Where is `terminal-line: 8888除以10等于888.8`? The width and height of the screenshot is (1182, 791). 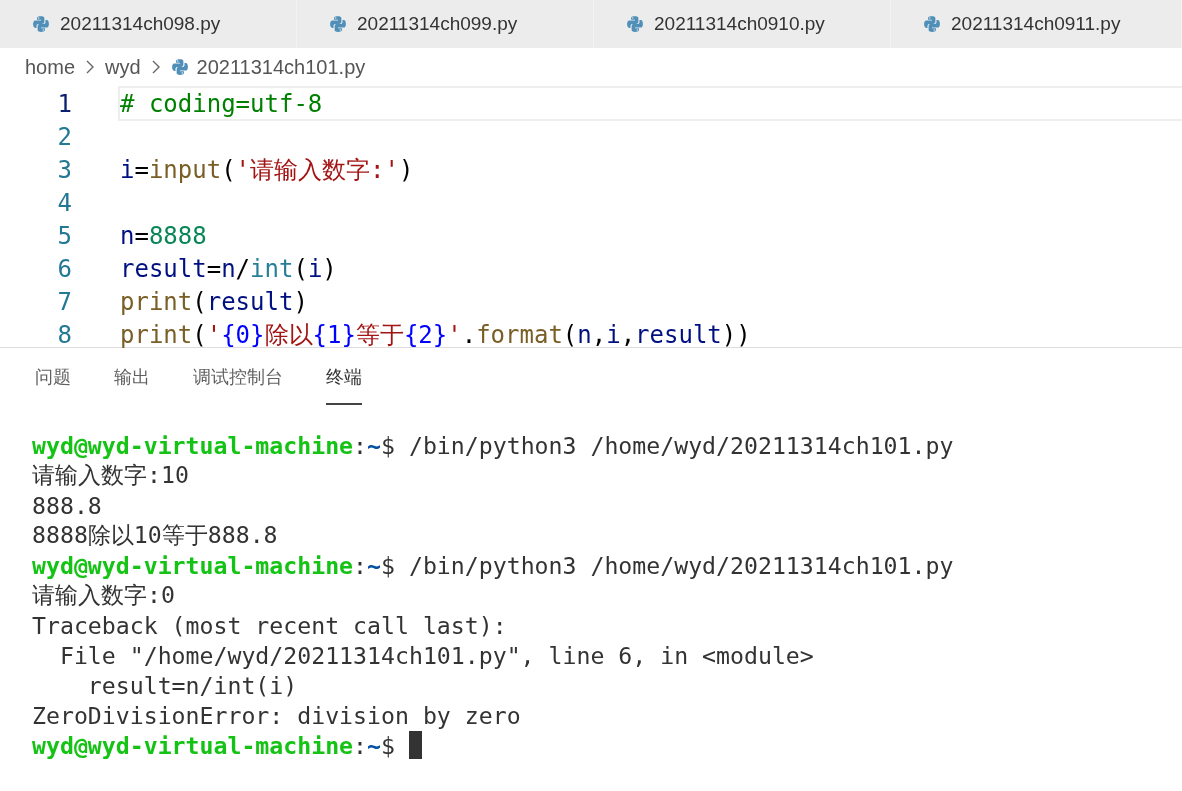
terminal-line: 8888除以10等于888.8 is located at coordinates (155, 534).